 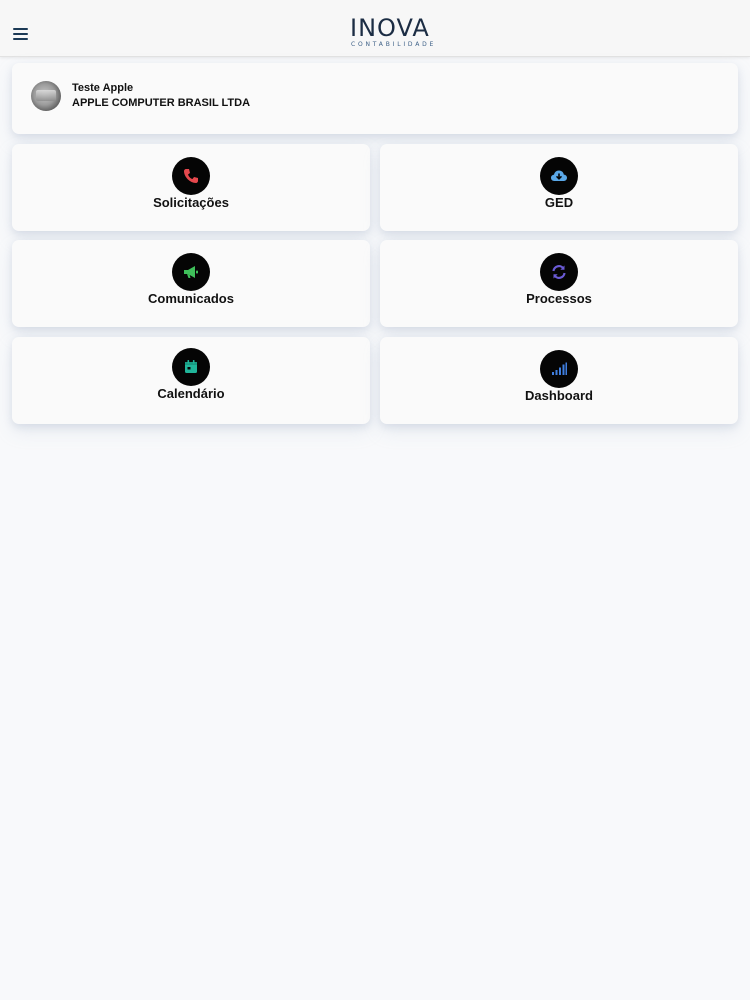 I want to click on avatar, so click(x=46, y=96).